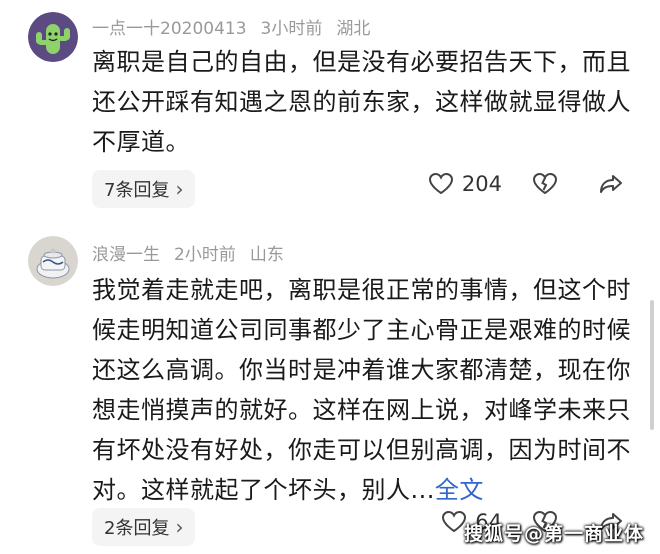 This screenshot has width=660, height=554. I want to click on like-button: 204, so click(480, 184).